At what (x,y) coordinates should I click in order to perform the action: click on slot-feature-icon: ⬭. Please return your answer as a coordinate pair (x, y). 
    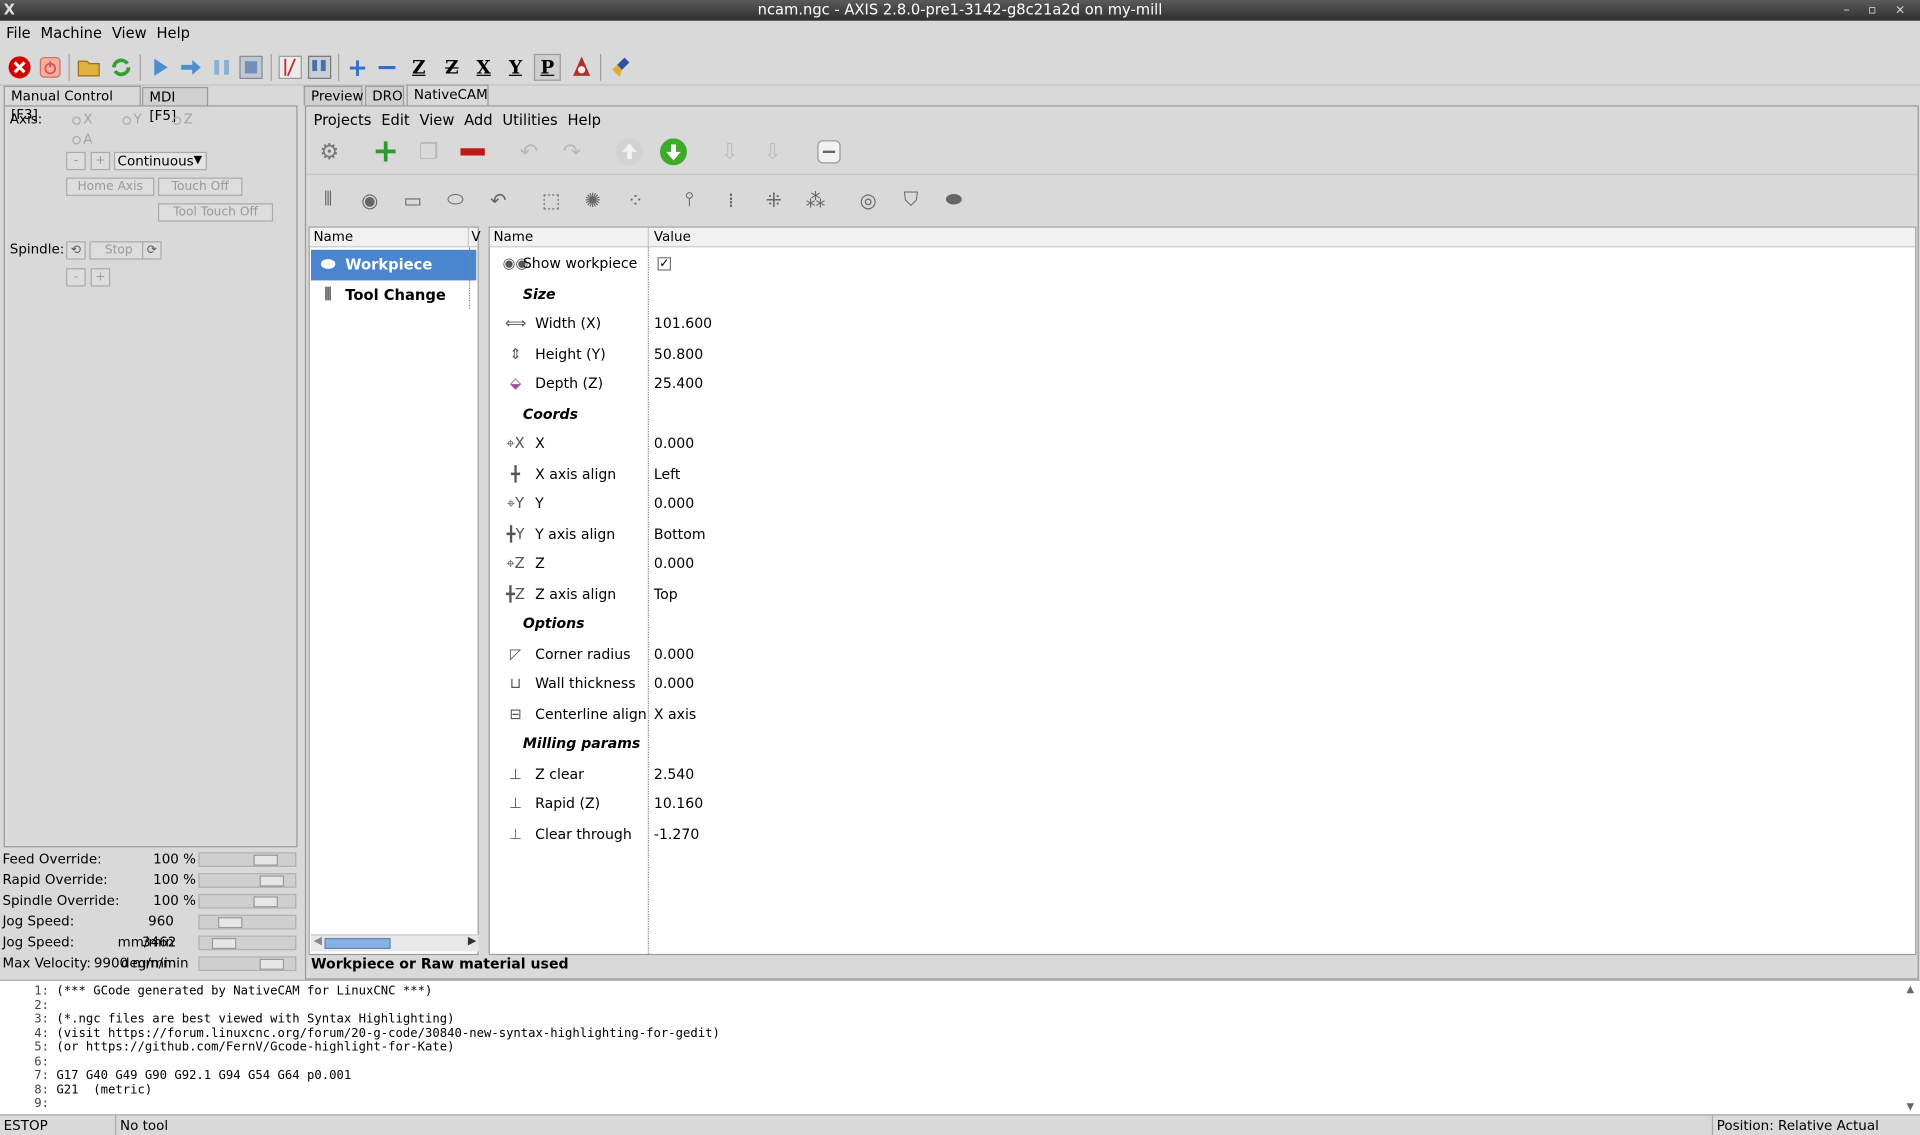
    Looking at the image, I should click on (455, 199).